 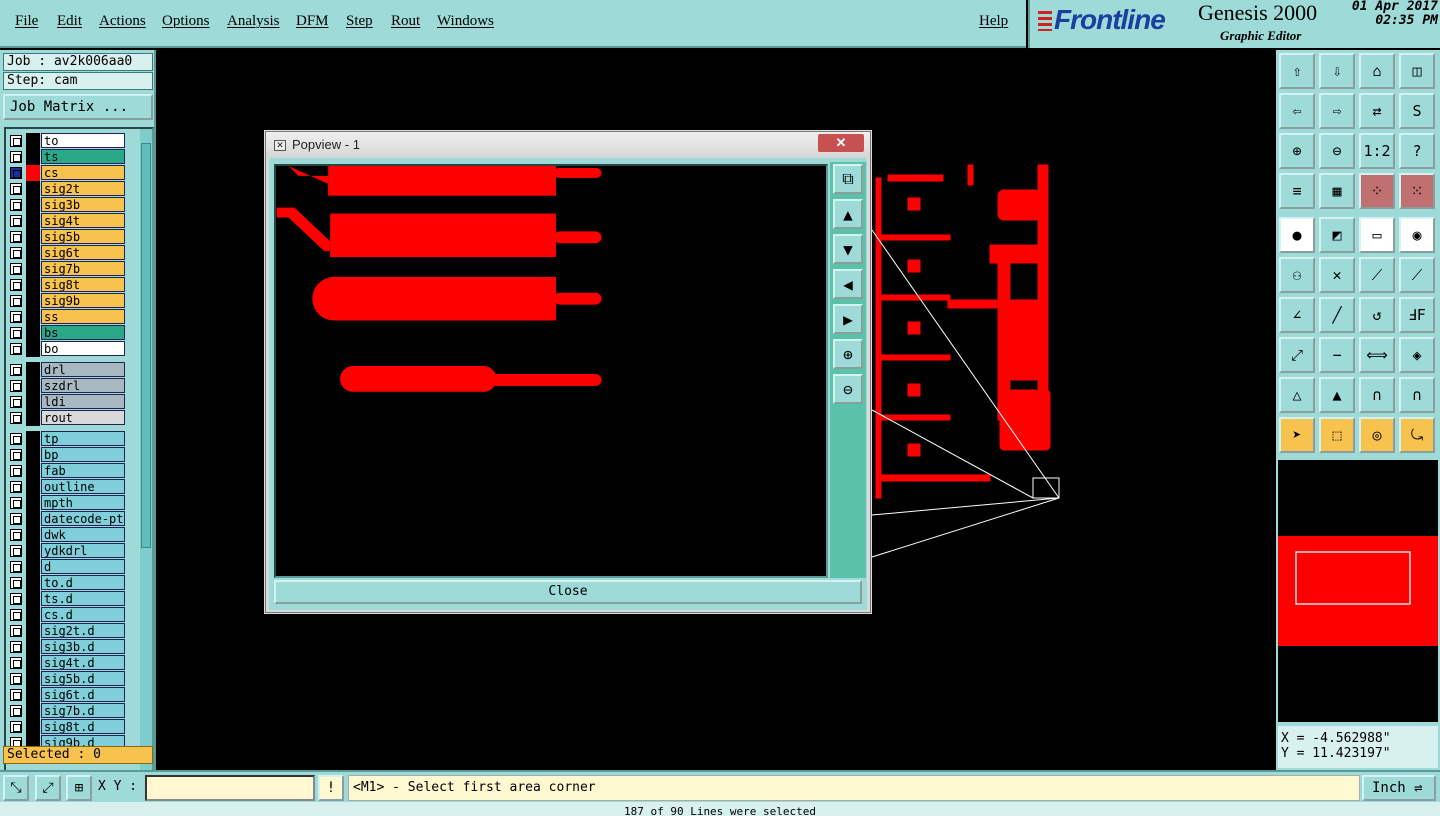 What do you see at coordinates (16, 788) in the screenshot?
I see `zoom-box-icon: ⤡` at bounding box center [16, 788].